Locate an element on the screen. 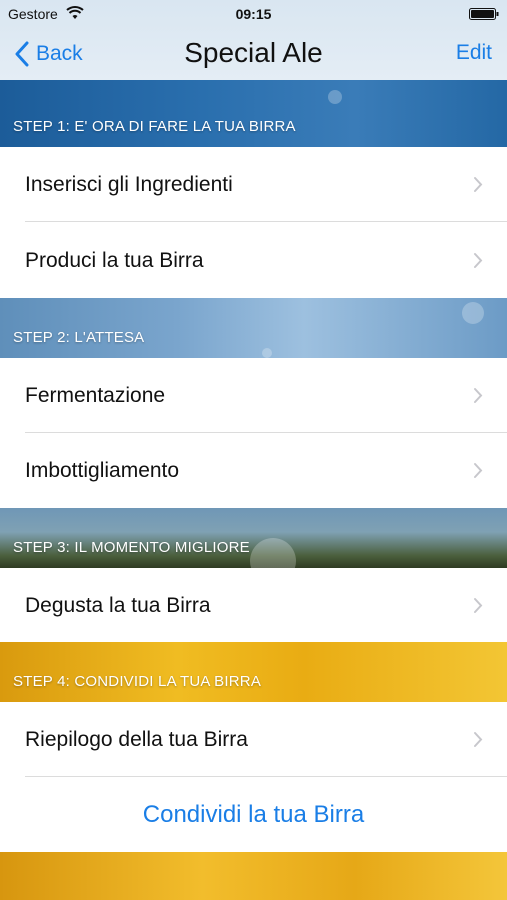  list-item-label: Inserisci gli Ingredienti is located at coordinates (129, 184).